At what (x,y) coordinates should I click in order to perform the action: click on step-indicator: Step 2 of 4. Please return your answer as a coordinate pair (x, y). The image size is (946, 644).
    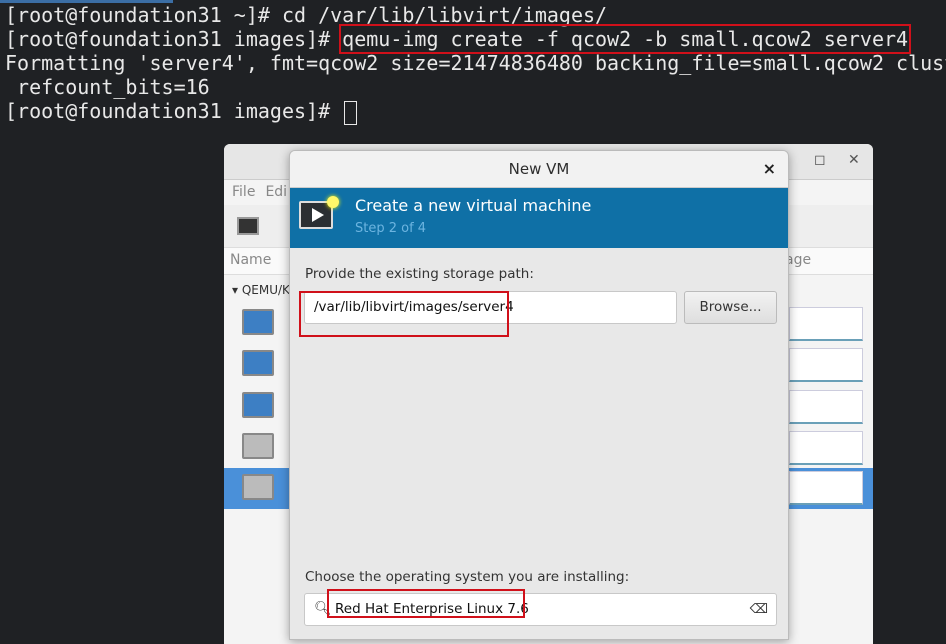
    Looking at the image, I should click on (391, 228).